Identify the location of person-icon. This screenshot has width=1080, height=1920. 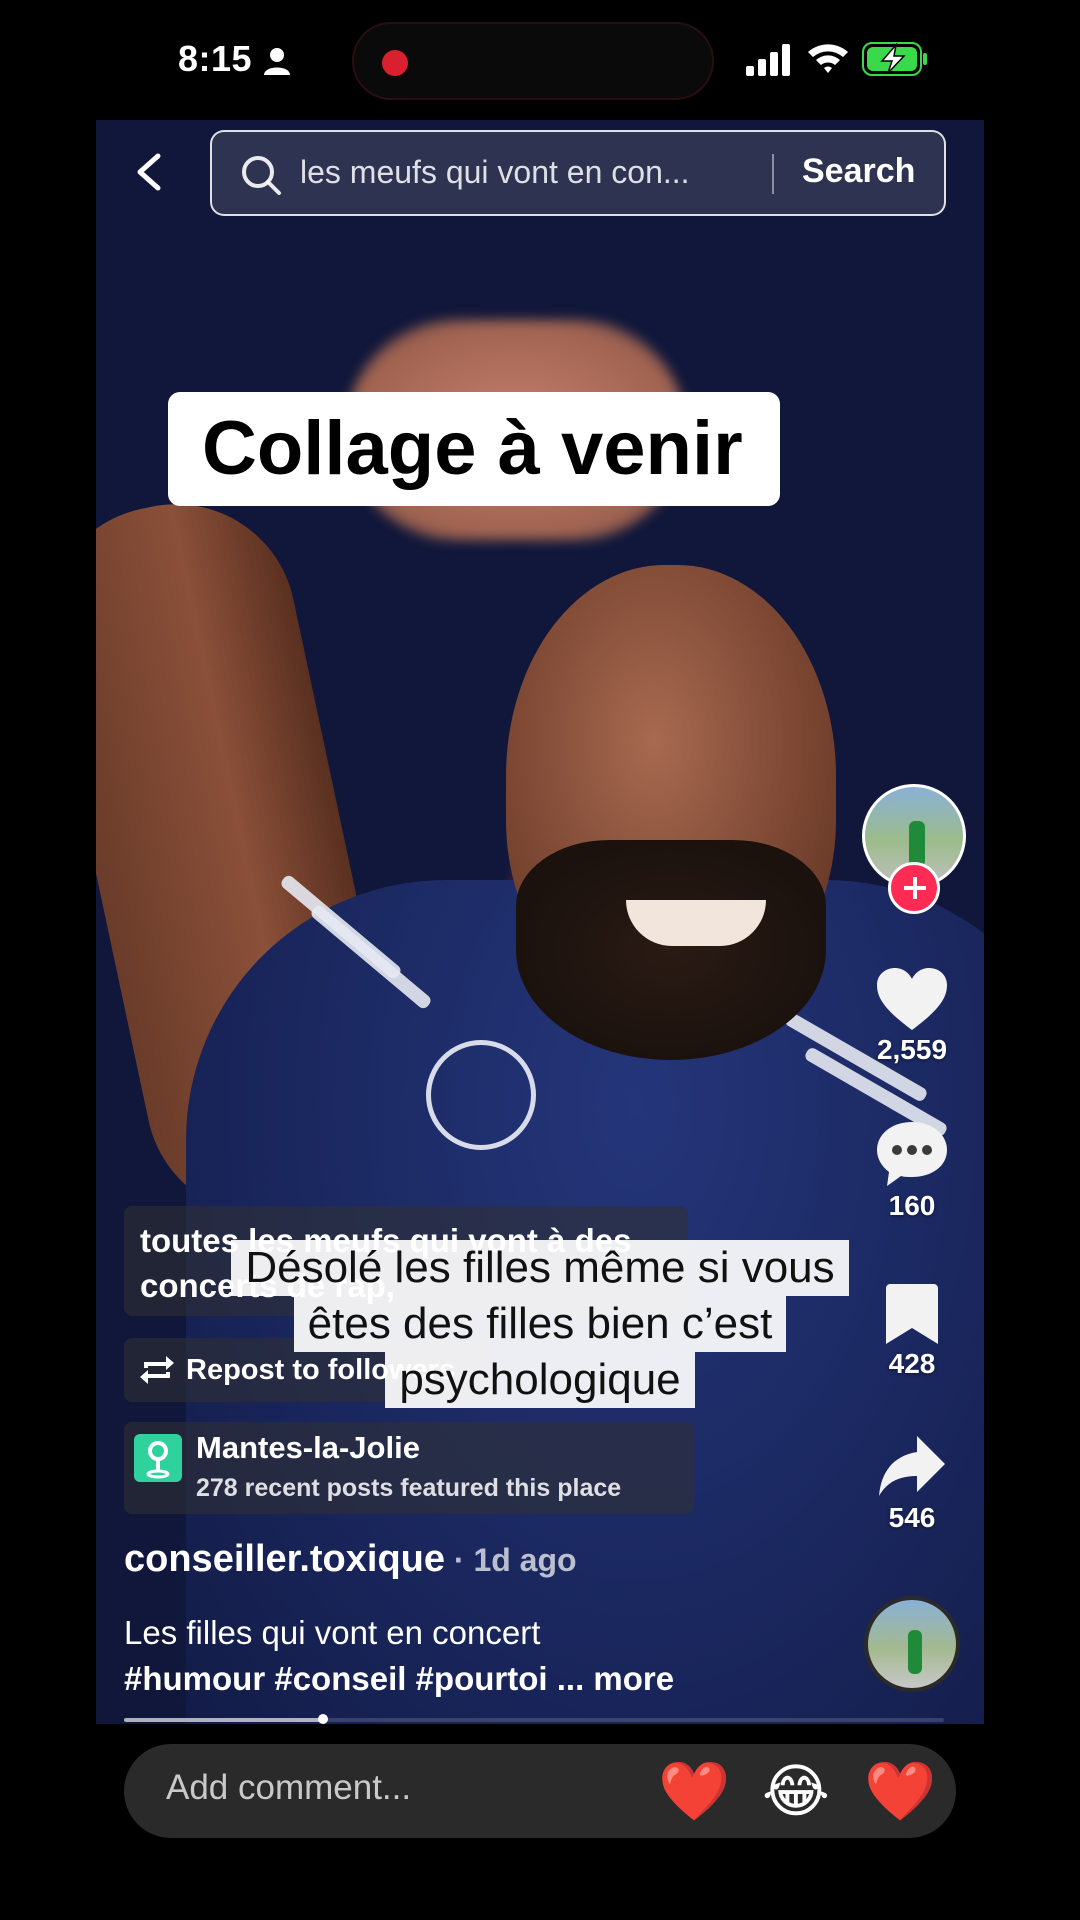
(277, 61).